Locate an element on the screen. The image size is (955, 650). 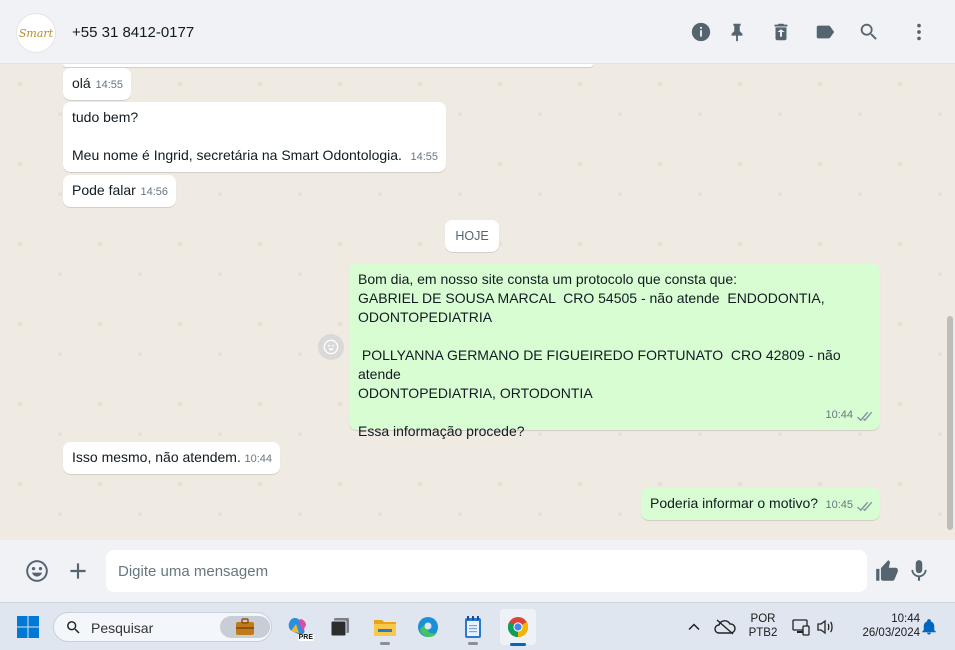
notification-bell-icon is located at coordinates (929, 627).